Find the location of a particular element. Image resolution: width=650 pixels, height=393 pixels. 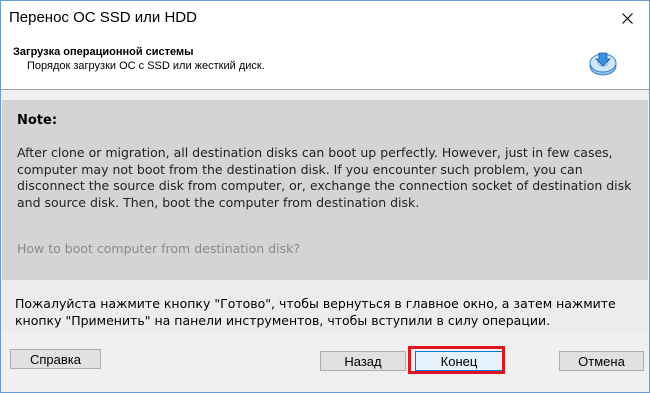

close-button is located at coordinates (627, 18).